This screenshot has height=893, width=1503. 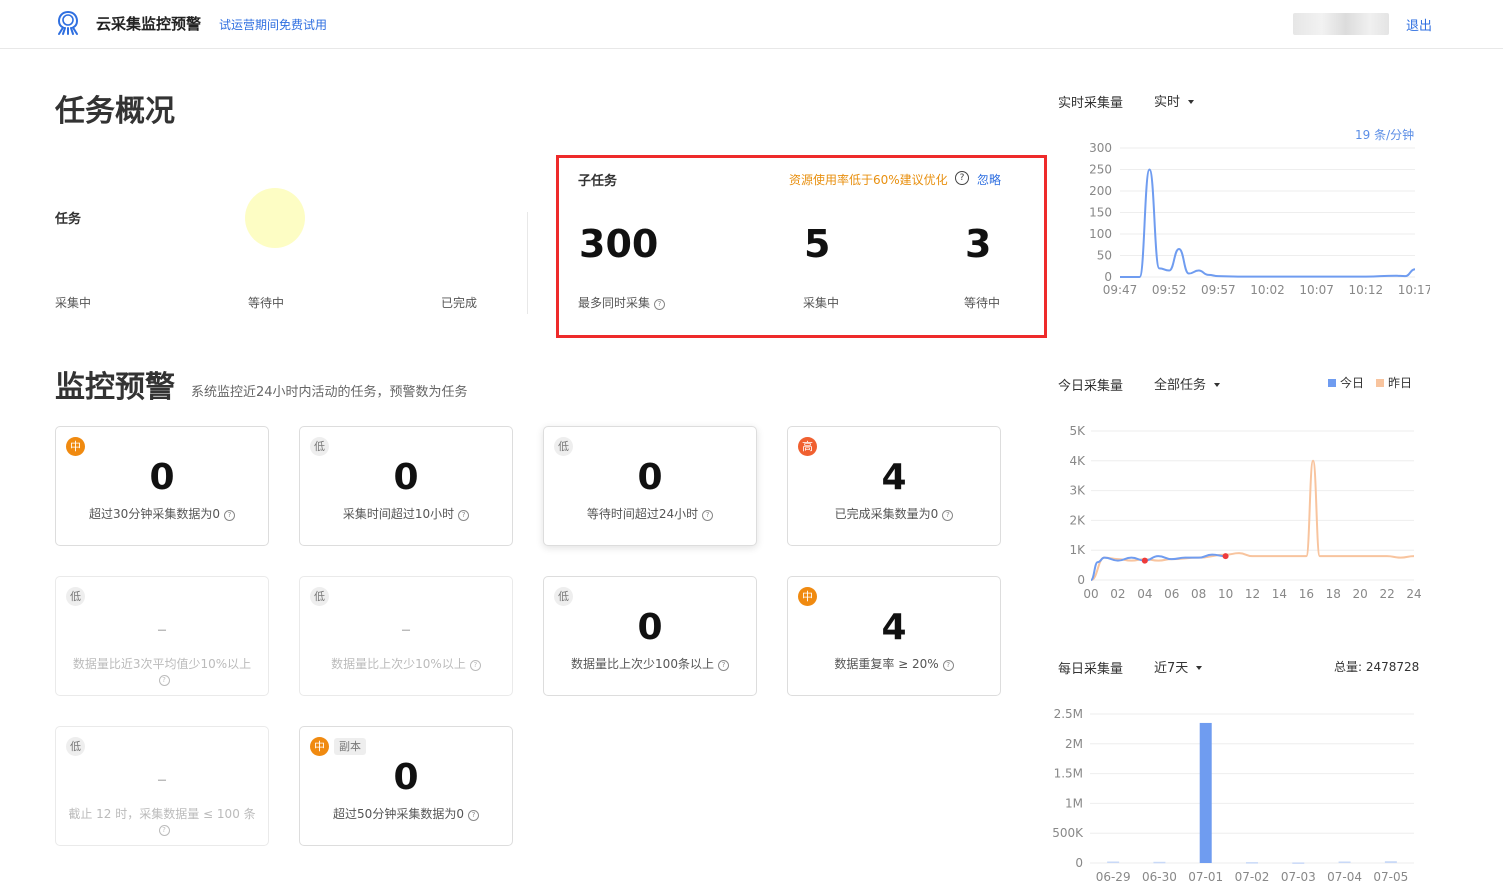 I want to click on alert-desc: 截止 12 时，采集数据量 ≤ 100 条?, so click(x=162, y=821).